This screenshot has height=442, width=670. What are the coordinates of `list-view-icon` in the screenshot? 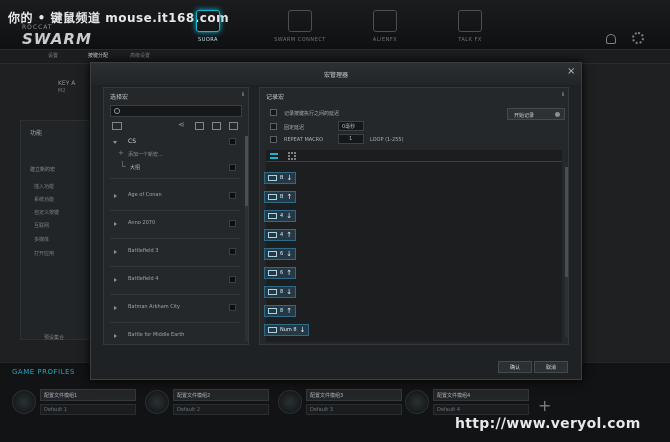 It's located at (274, 156).